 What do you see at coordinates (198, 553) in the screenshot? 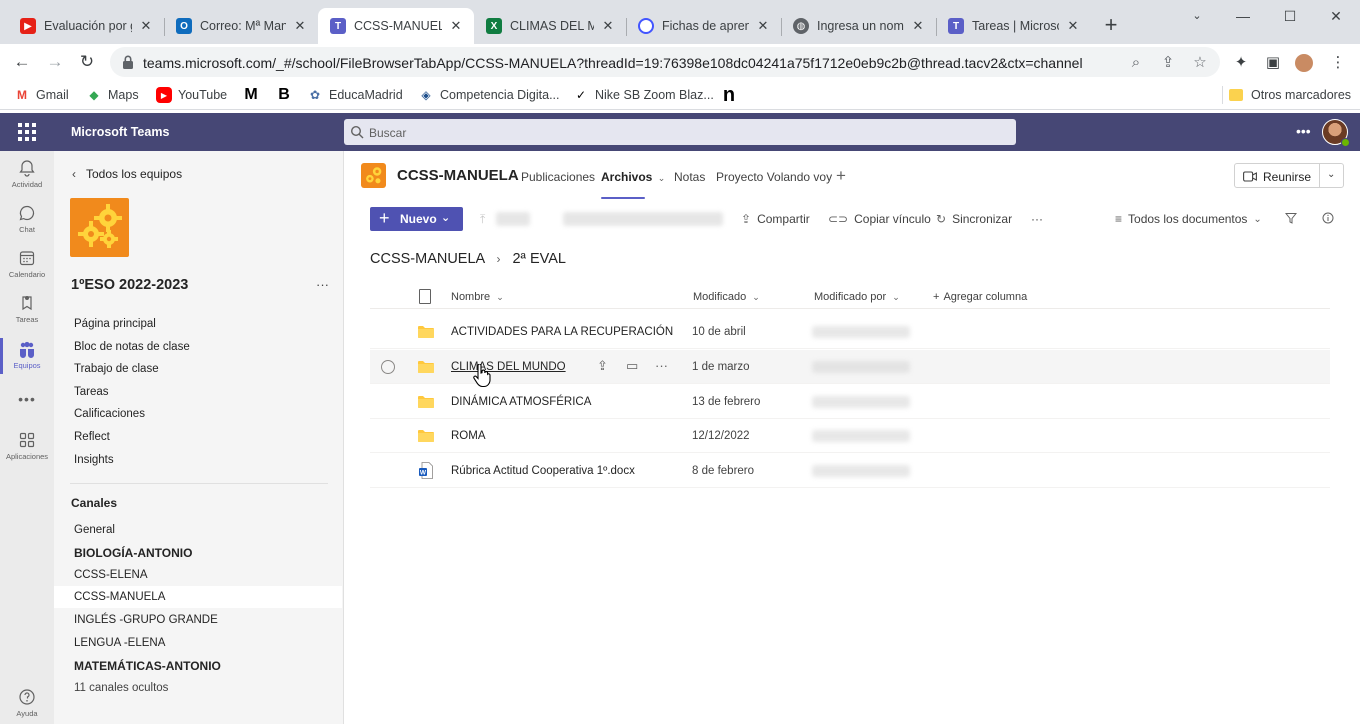
I see `channel-item: BIOLOGÍA-ANTONIO` at bounding box center [198, 553].